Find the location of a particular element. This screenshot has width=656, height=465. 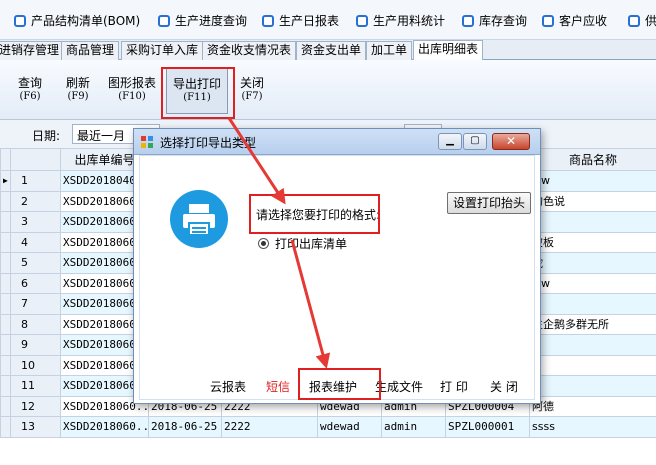

arrow-to-maintain is located at coordinates (310, 304).